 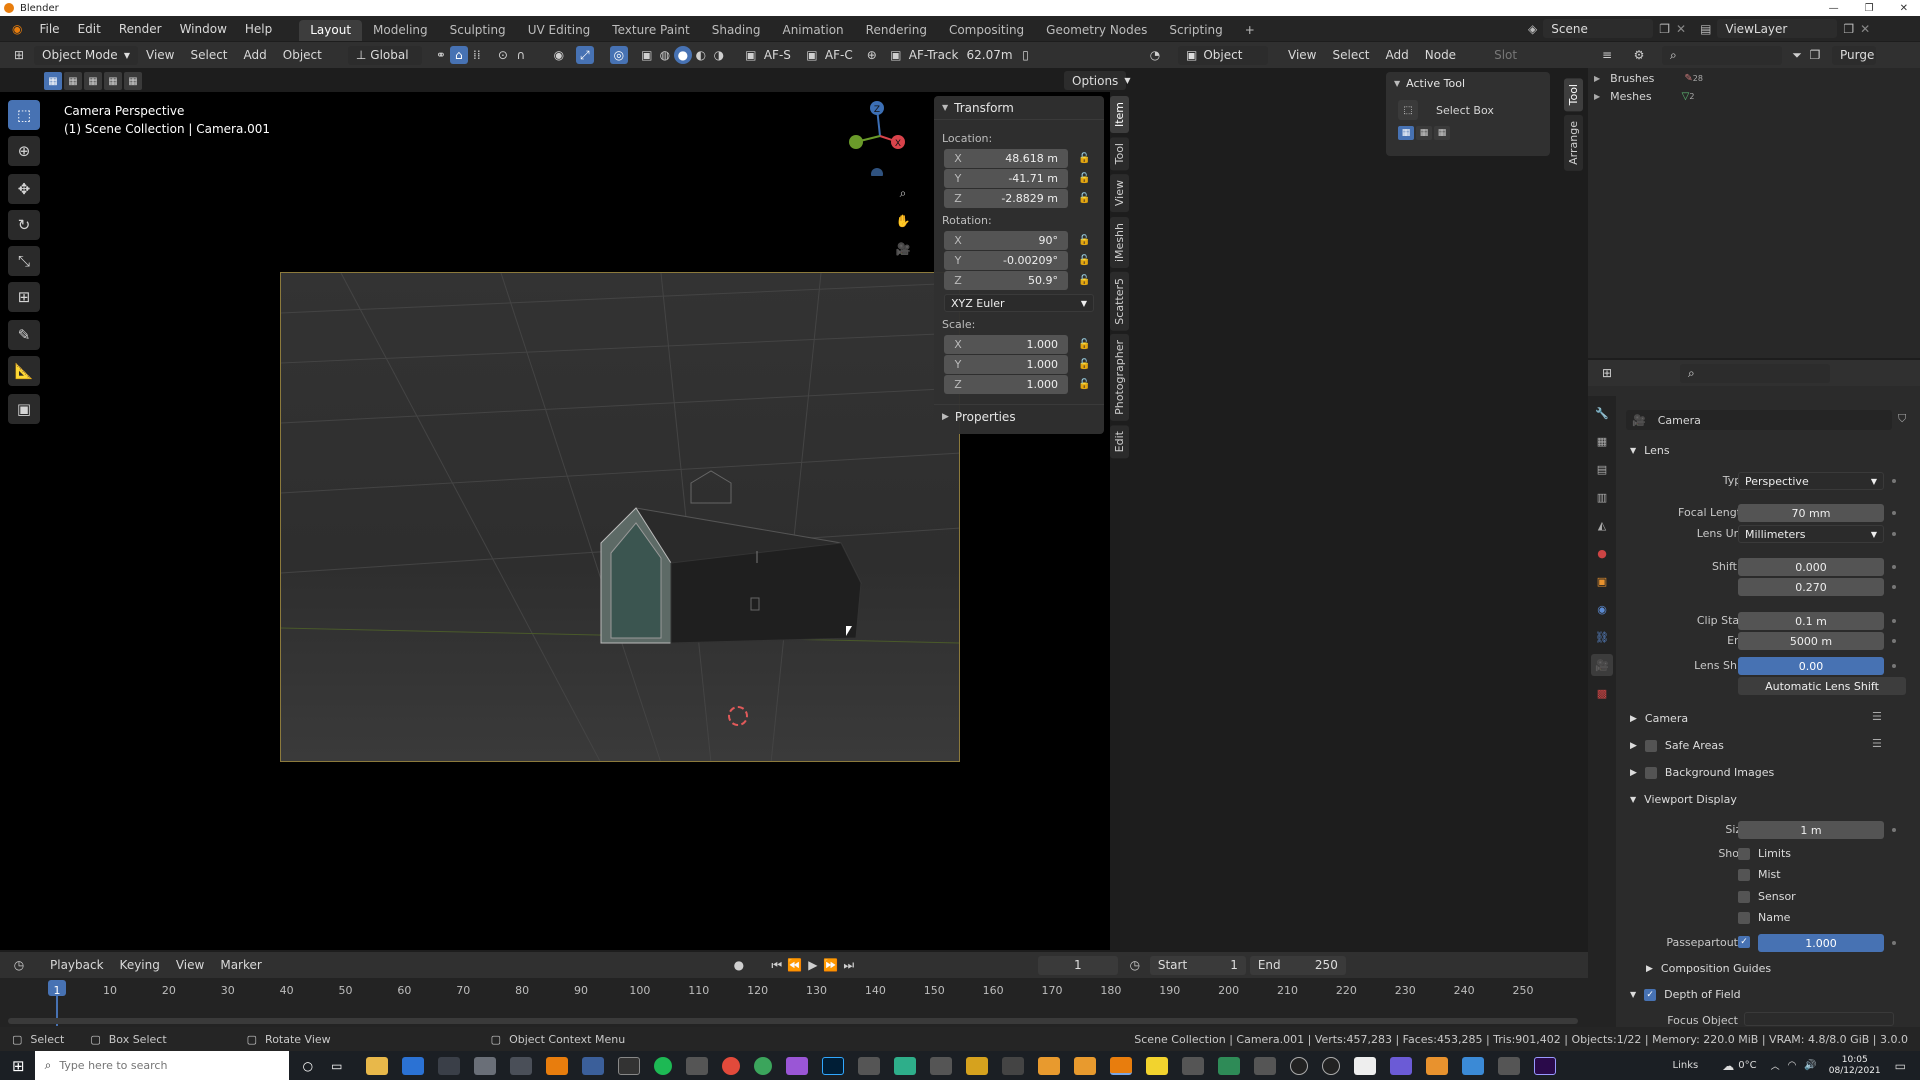 What do you see at coordinates (793, 1021) in the screenshot?
I see `timeline-scrollbar` at bounding box center [793, 1021].